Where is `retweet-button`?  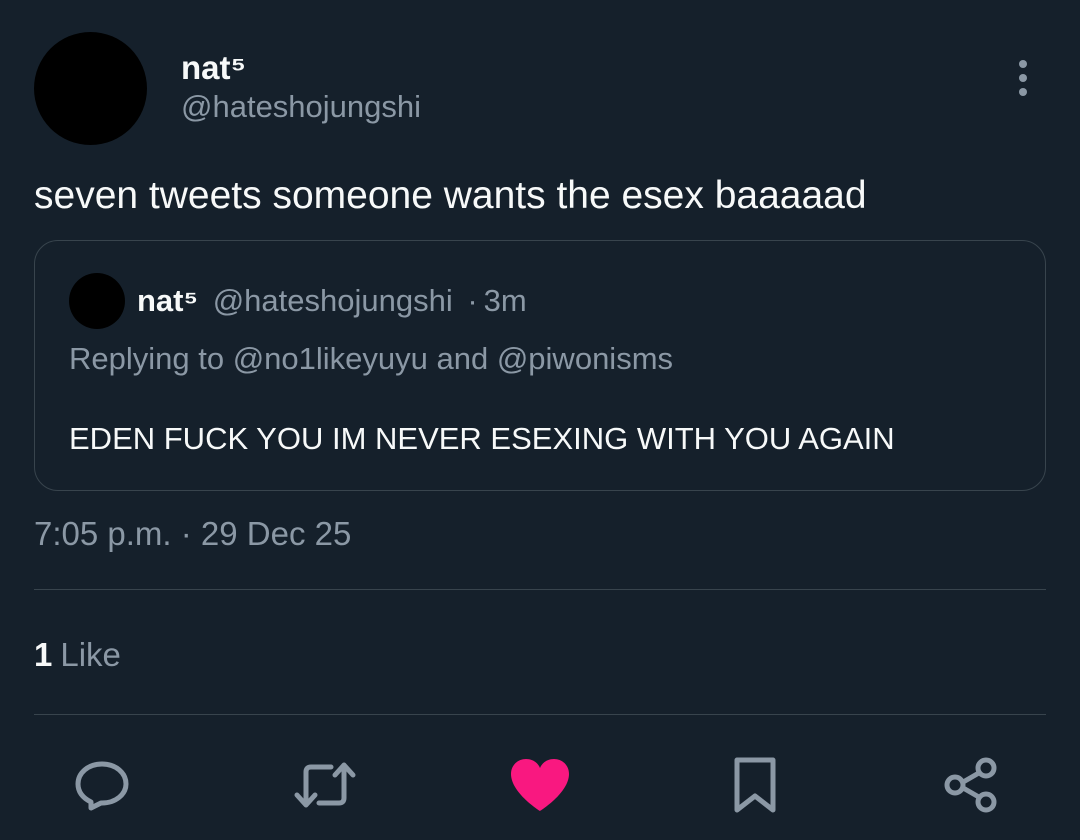
retweet-button is located at coordinates (325, 785).